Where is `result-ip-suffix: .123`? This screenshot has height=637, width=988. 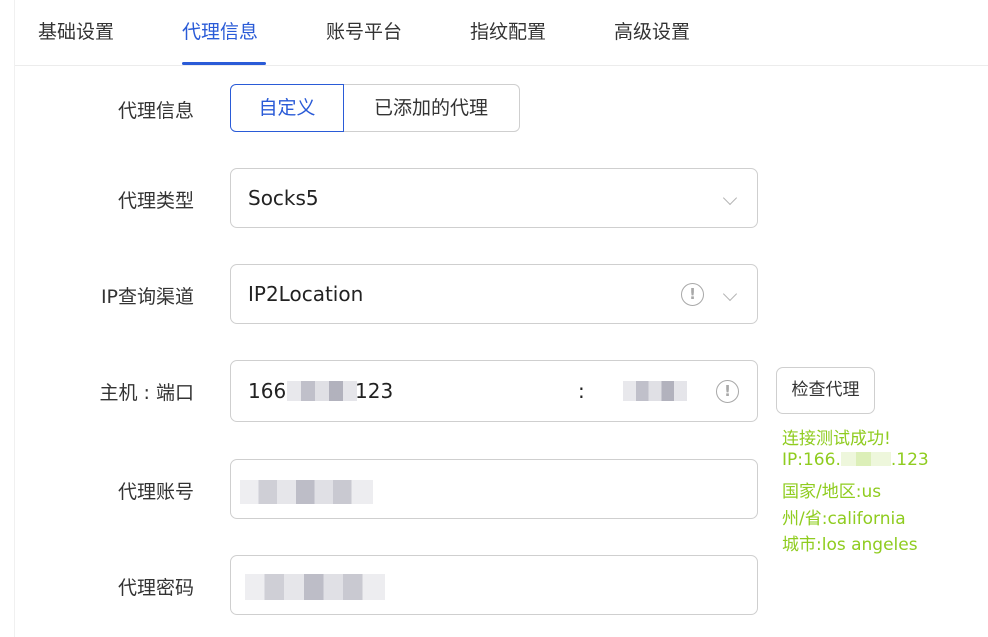
result-ip-suffix: .123 is located at coordinates (909, 460).